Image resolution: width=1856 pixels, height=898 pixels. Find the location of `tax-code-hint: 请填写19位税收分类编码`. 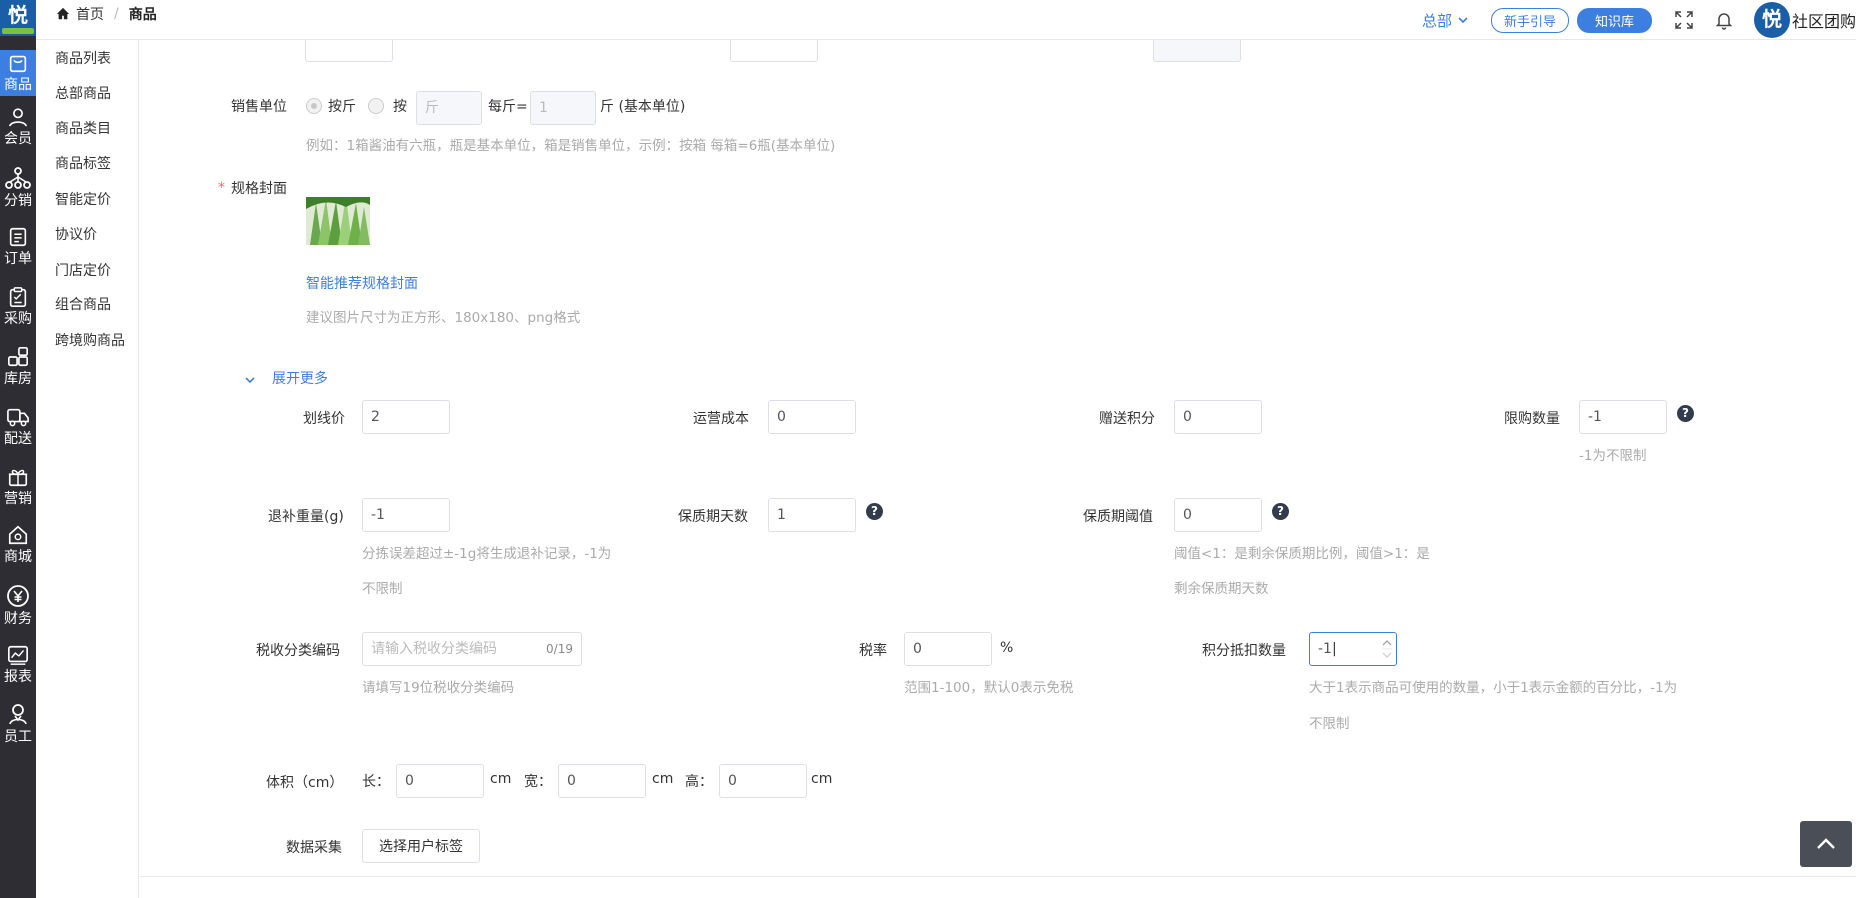

tax-code-hint: 请填写19位税收分类编码 is located at coordinates (438, 688).